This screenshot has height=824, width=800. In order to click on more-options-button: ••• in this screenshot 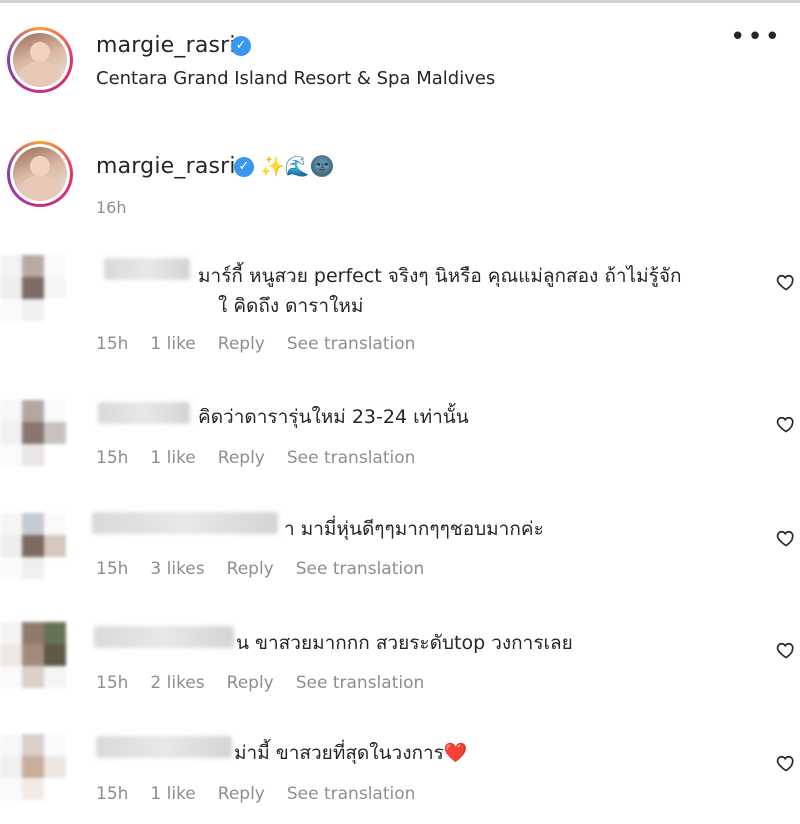, I will do `click(756, 37)`.